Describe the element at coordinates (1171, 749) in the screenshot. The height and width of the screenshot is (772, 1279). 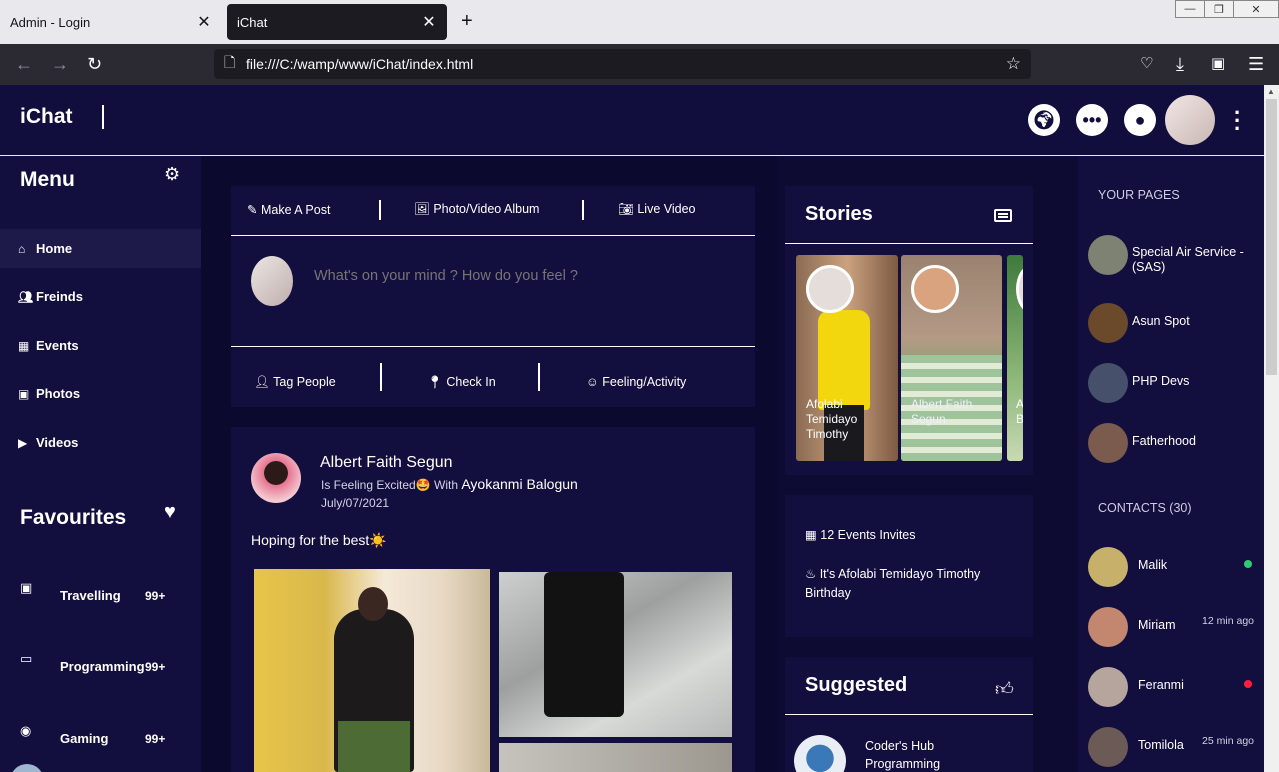
I see `contact-item: Tomilola 25 min ago` at that location.